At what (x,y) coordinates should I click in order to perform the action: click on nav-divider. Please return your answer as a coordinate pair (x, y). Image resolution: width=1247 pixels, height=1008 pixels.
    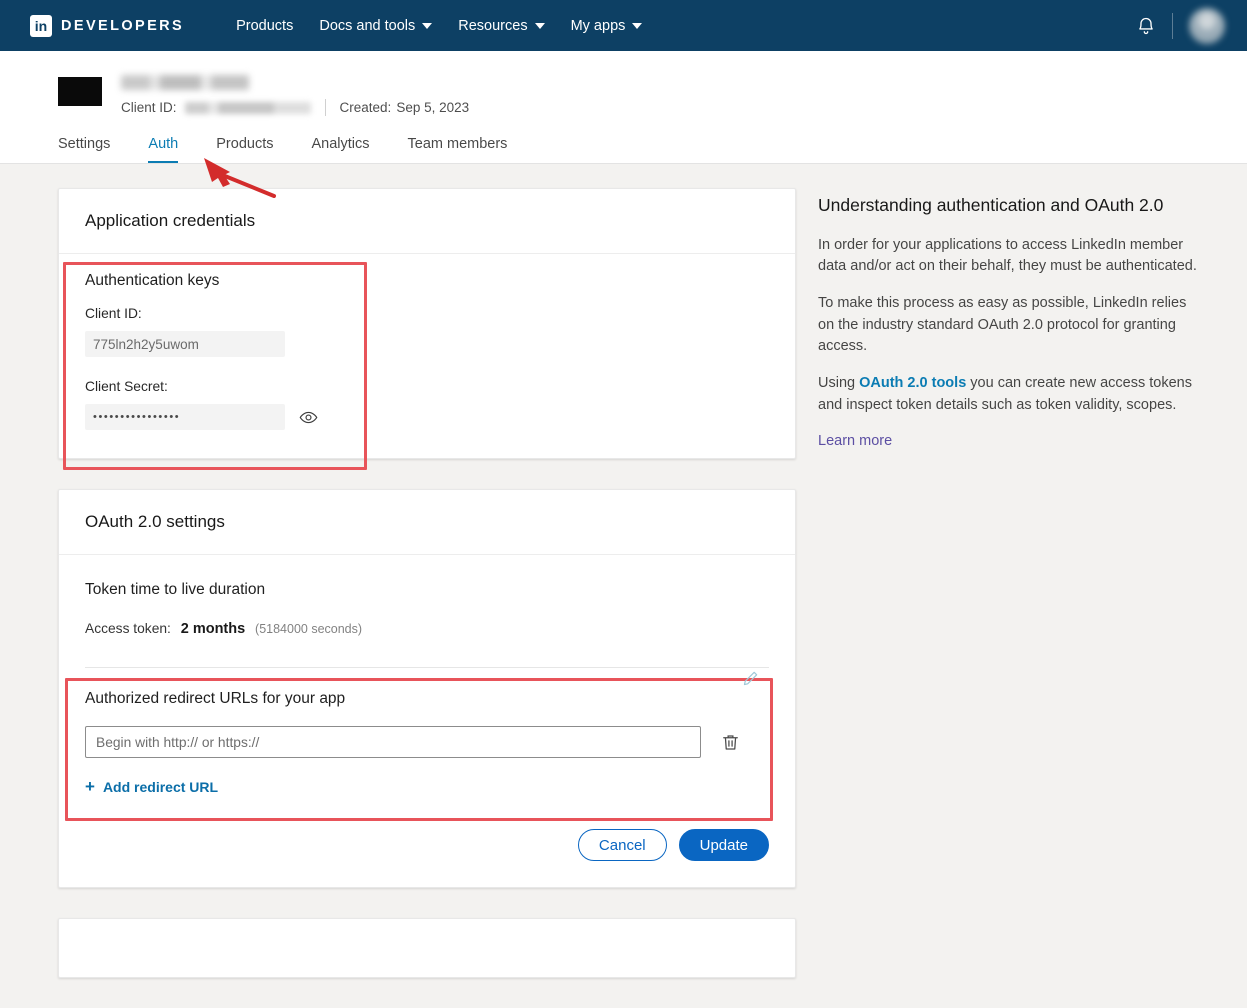
    Looking at the image, I should click on (1172, 25).